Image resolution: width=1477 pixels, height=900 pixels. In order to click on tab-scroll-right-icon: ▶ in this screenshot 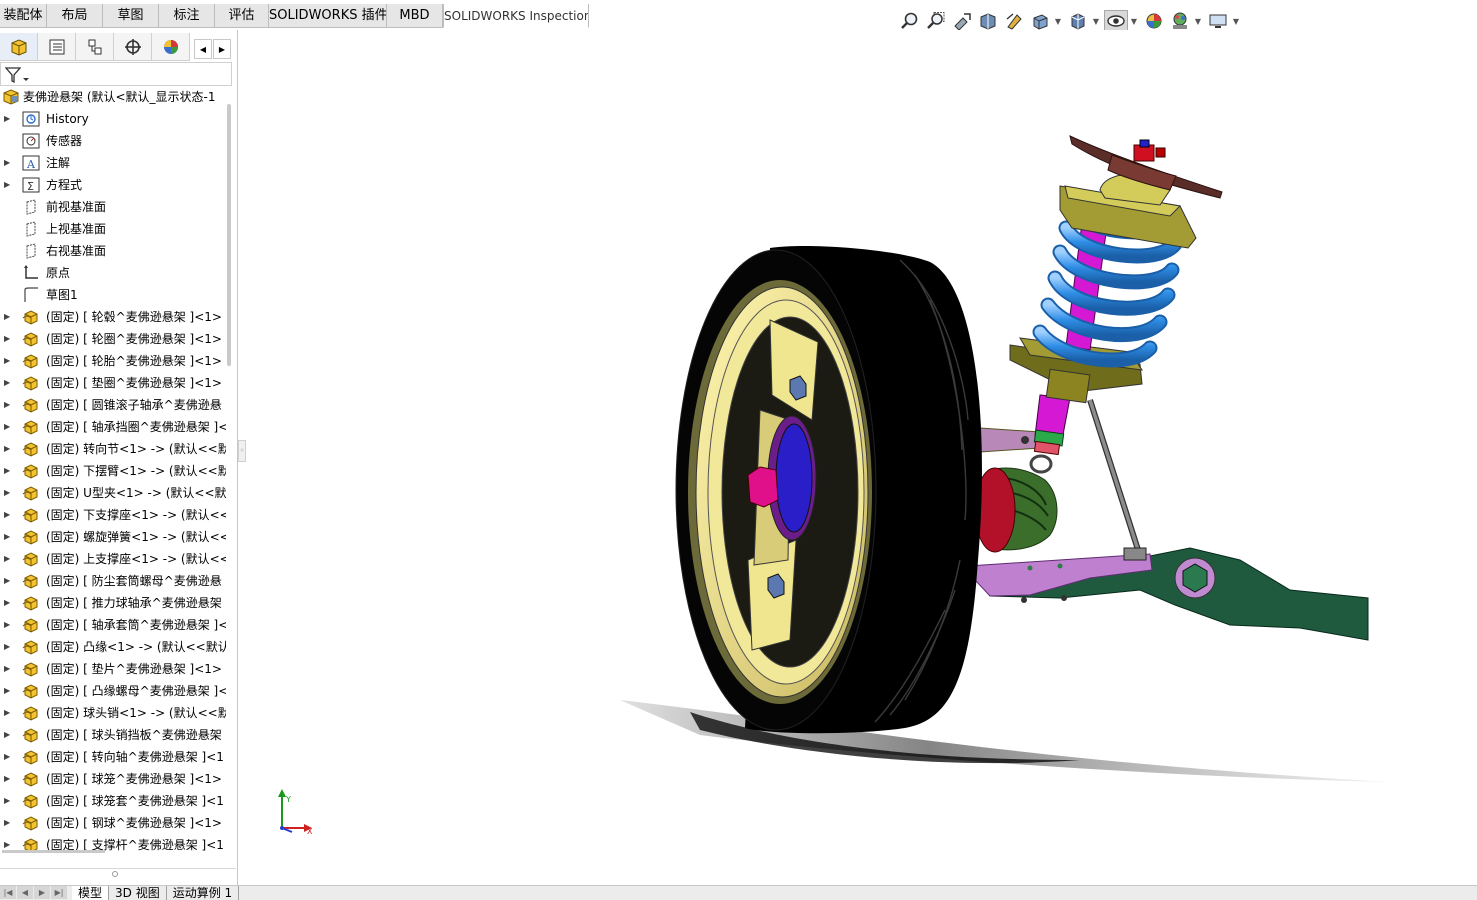, I will do `click(222, 49)`.